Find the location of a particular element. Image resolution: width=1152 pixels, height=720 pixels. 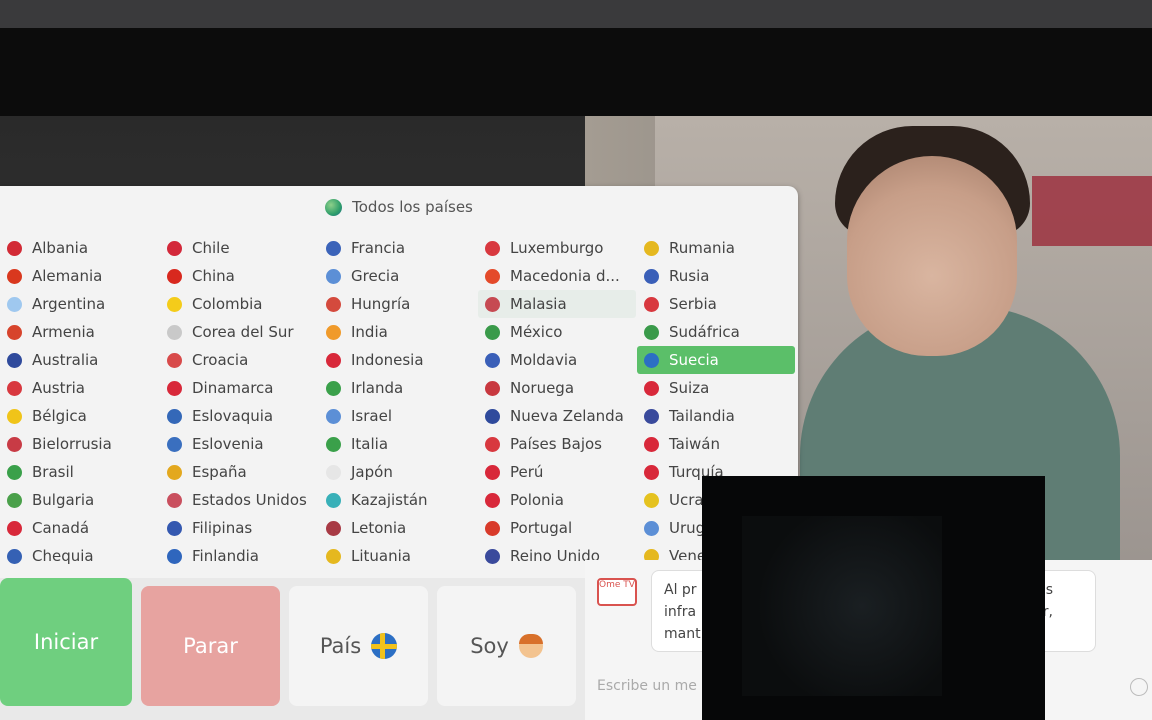

country-item: Luxemburgo is located at coordinates (557, 248).